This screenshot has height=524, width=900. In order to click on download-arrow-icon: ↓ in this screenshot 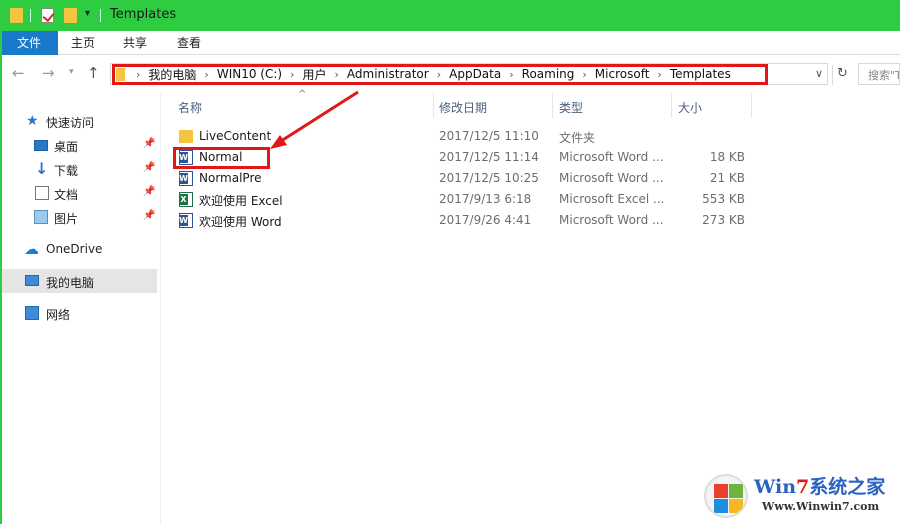, I will do `click(42, 168)`.